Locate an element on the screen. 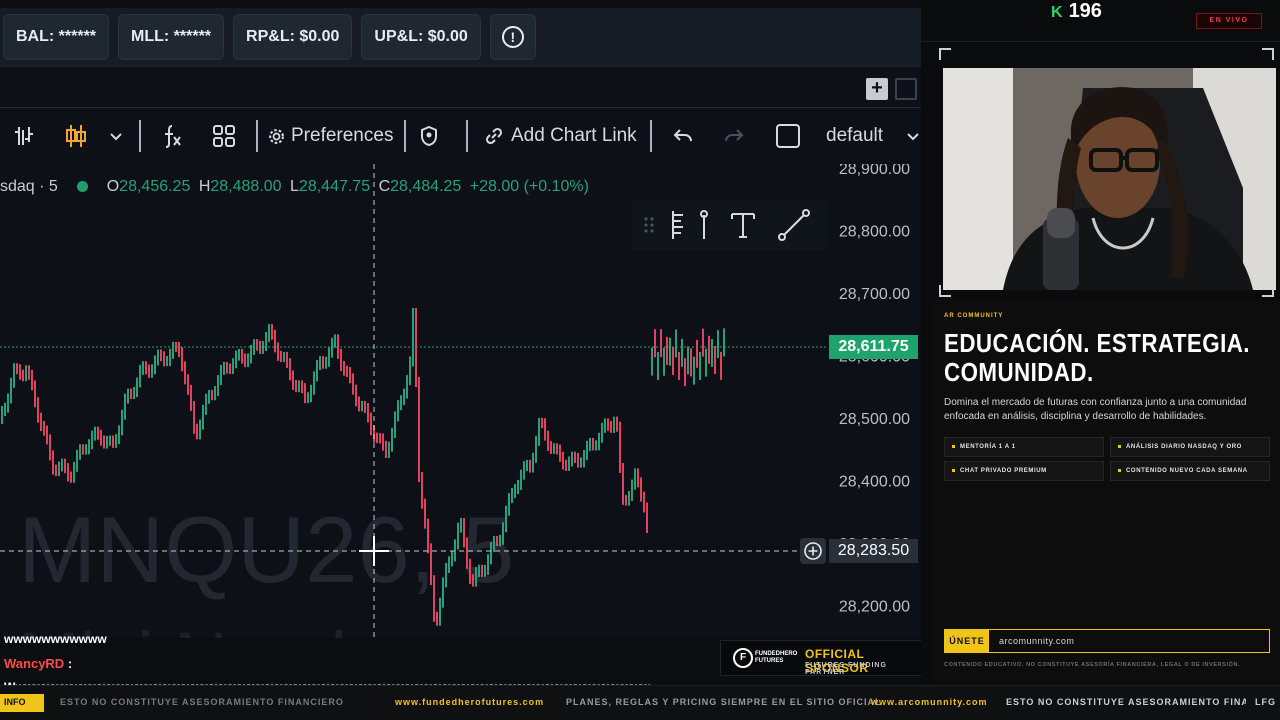 The width and height of the screenshot is (1280, 720). chart-style-dropdown is located at coordinates (116, 136).